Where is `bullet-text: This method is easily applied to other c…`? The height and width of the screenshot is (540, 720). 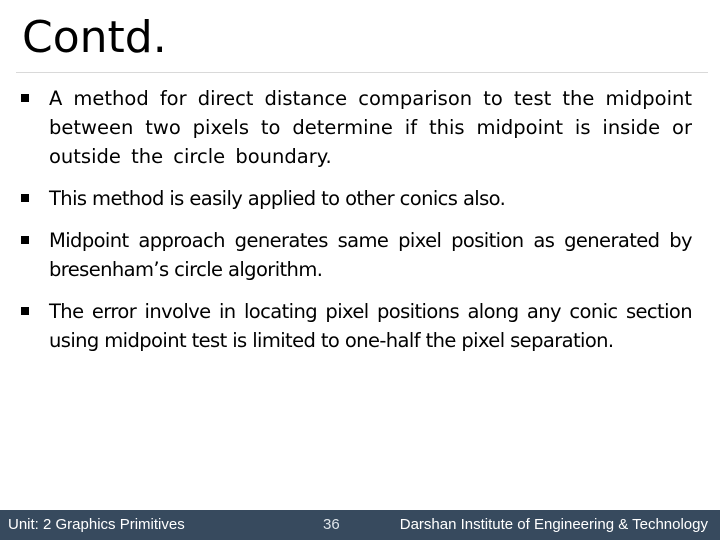 bullet-text: This method is easily applied to other c… is located at coordinates (277, 198).